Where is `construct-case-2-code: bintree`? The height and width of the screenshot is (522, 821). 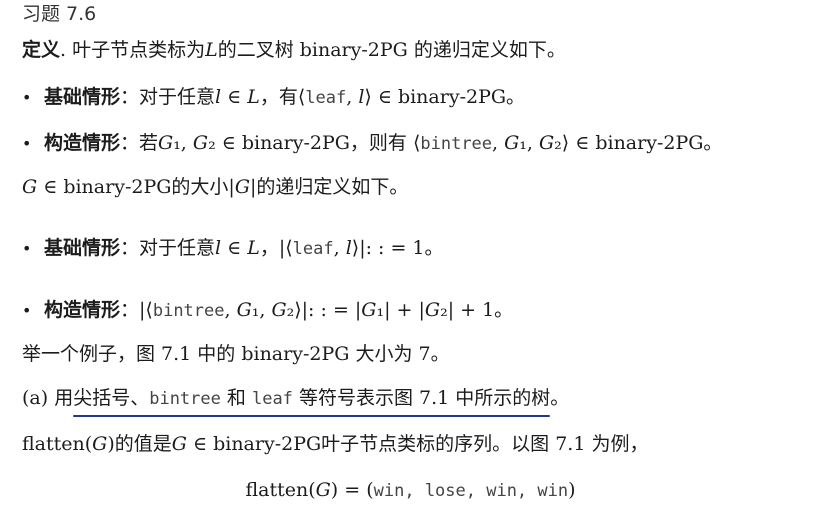
construct-case-2-code: bintree is located at coordinates (188, 311).